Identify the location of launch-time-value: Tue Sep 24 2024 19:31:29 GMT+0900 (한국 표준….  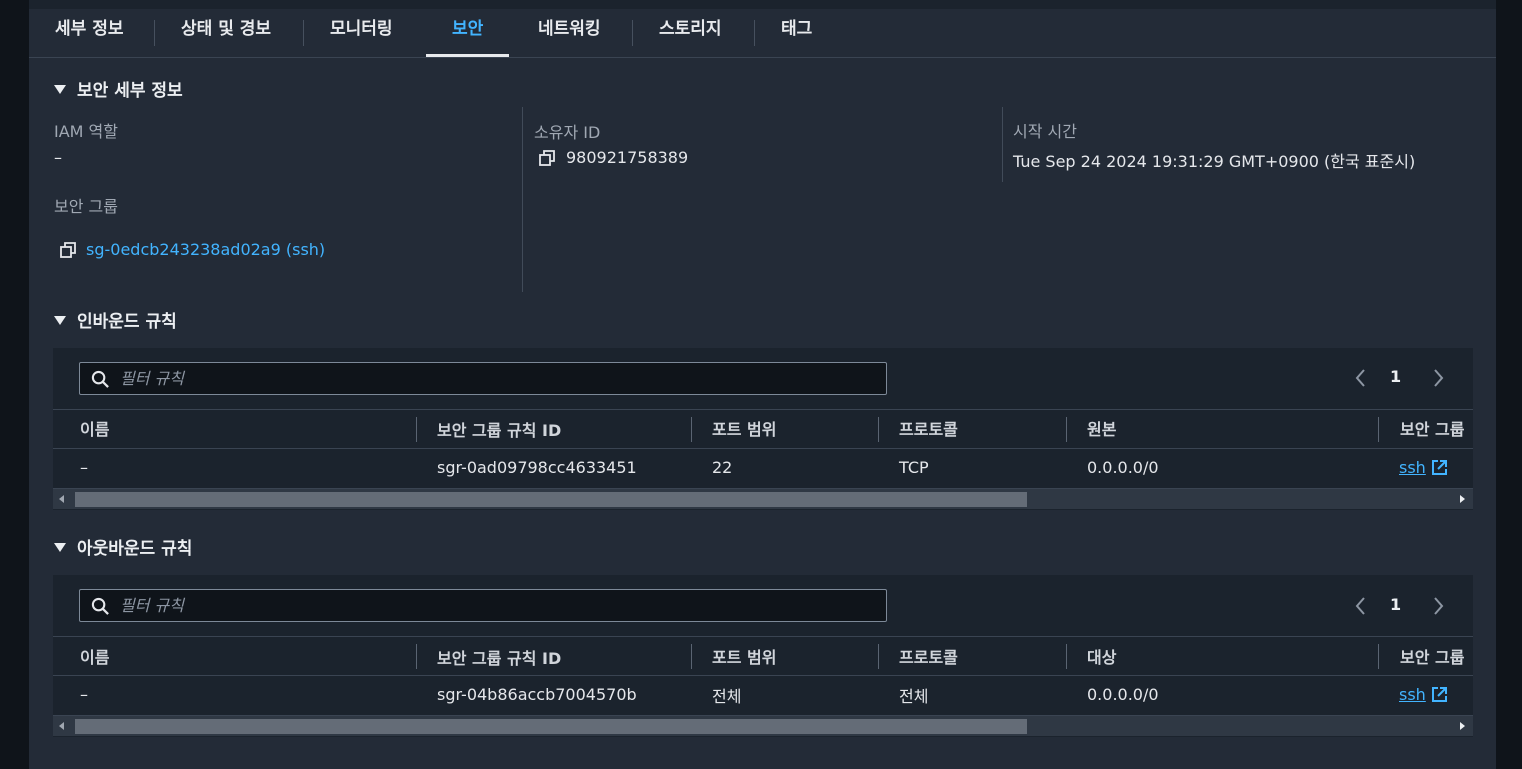
(1214, 161).